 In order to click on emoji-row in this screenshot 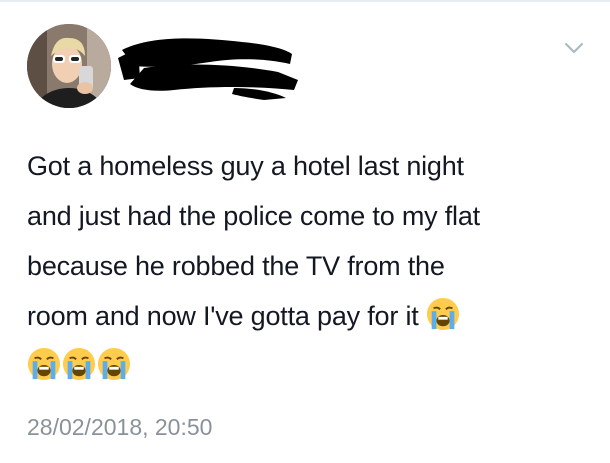, I will do `click(309, 366)`.